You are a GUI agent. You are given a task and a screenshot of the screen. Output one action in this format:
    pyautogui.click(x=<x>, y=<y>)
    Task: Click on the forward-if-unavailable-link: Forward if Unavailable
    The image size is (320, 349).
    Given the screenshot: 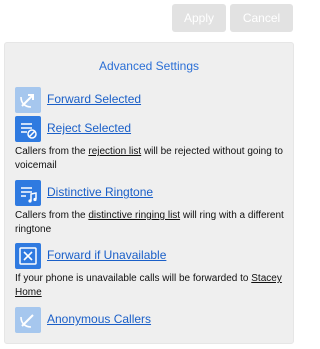 What is the action you would take?
    pyautogui.click(x=106, y=255)
    